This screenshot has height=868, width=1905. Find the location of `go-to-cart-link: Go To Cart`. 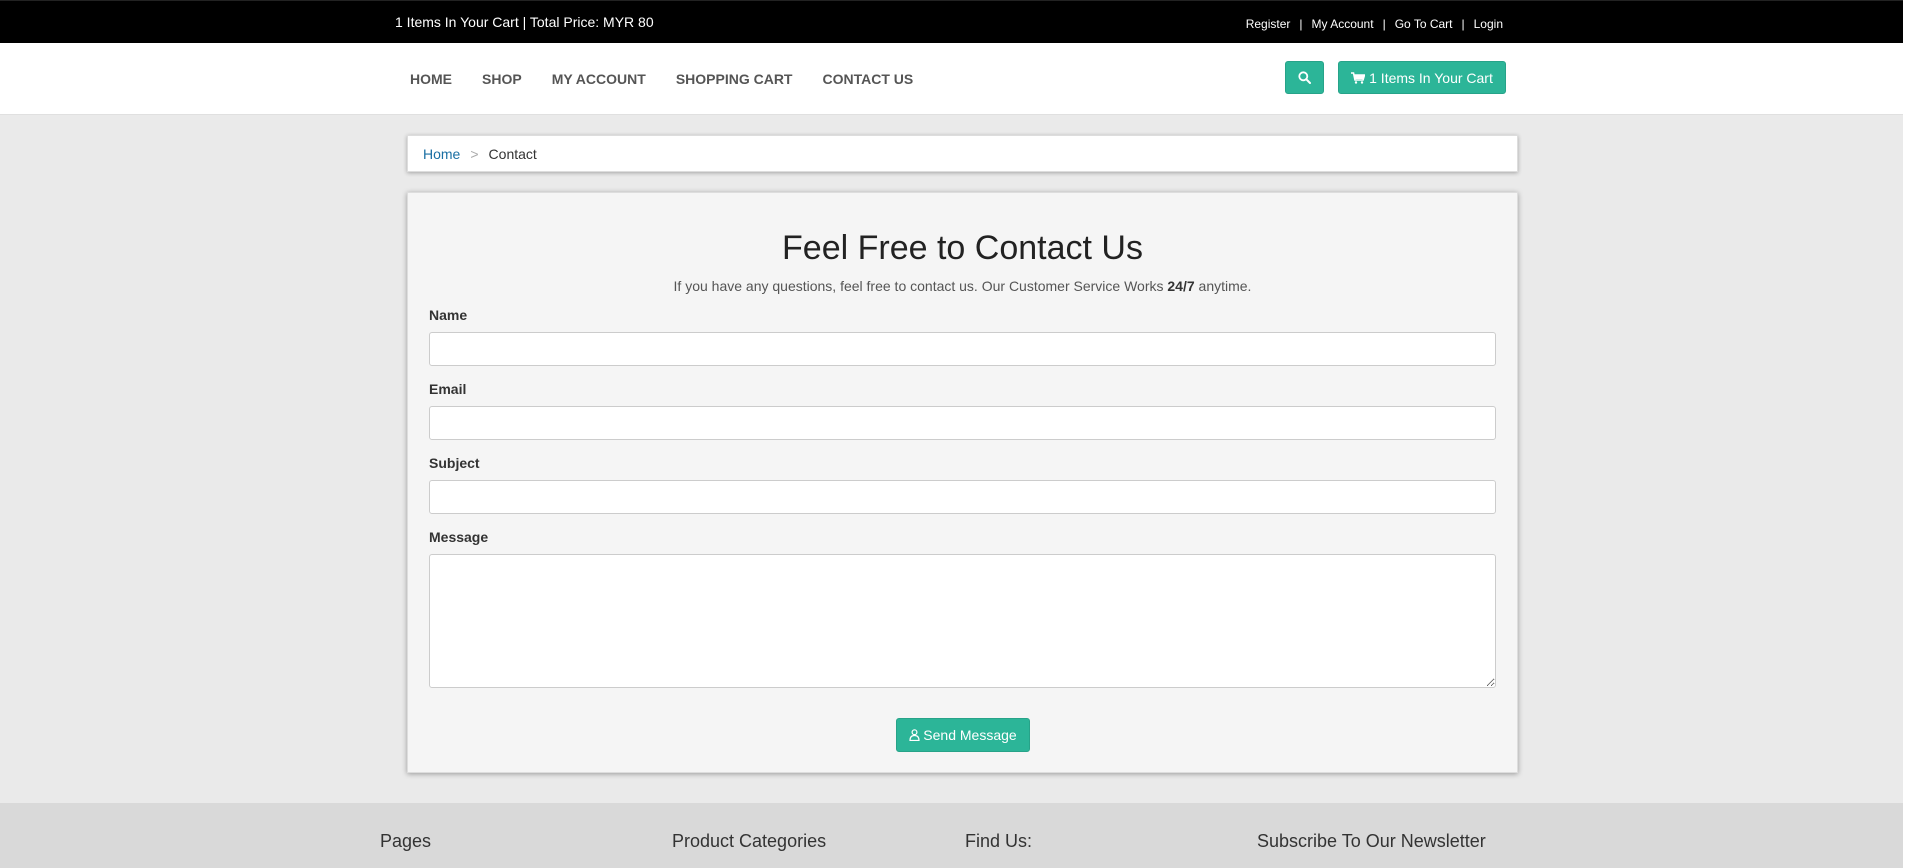

go-to-cart-link: Go To Cart is located at coordinates (1424, 24).